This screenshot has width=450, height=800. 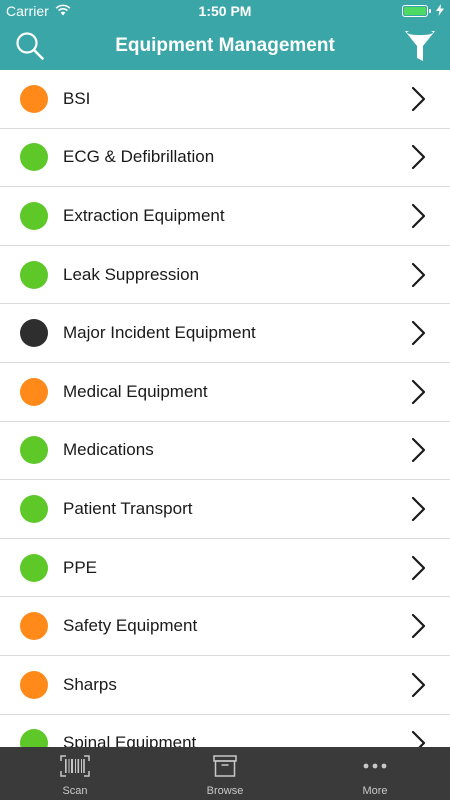 What do you see at coordinates (76, 11) in the screenshot?
I see `status-left: Carrier` at bounding box center [76, 11].